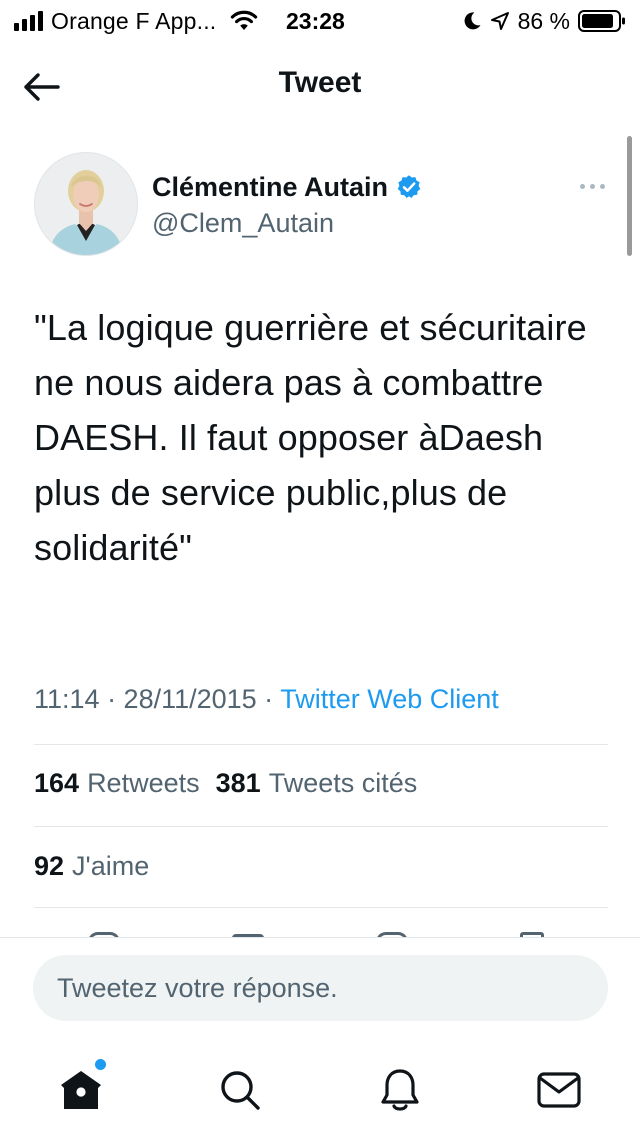  I want to click on likes-label: J'aime, so click(111, 866).